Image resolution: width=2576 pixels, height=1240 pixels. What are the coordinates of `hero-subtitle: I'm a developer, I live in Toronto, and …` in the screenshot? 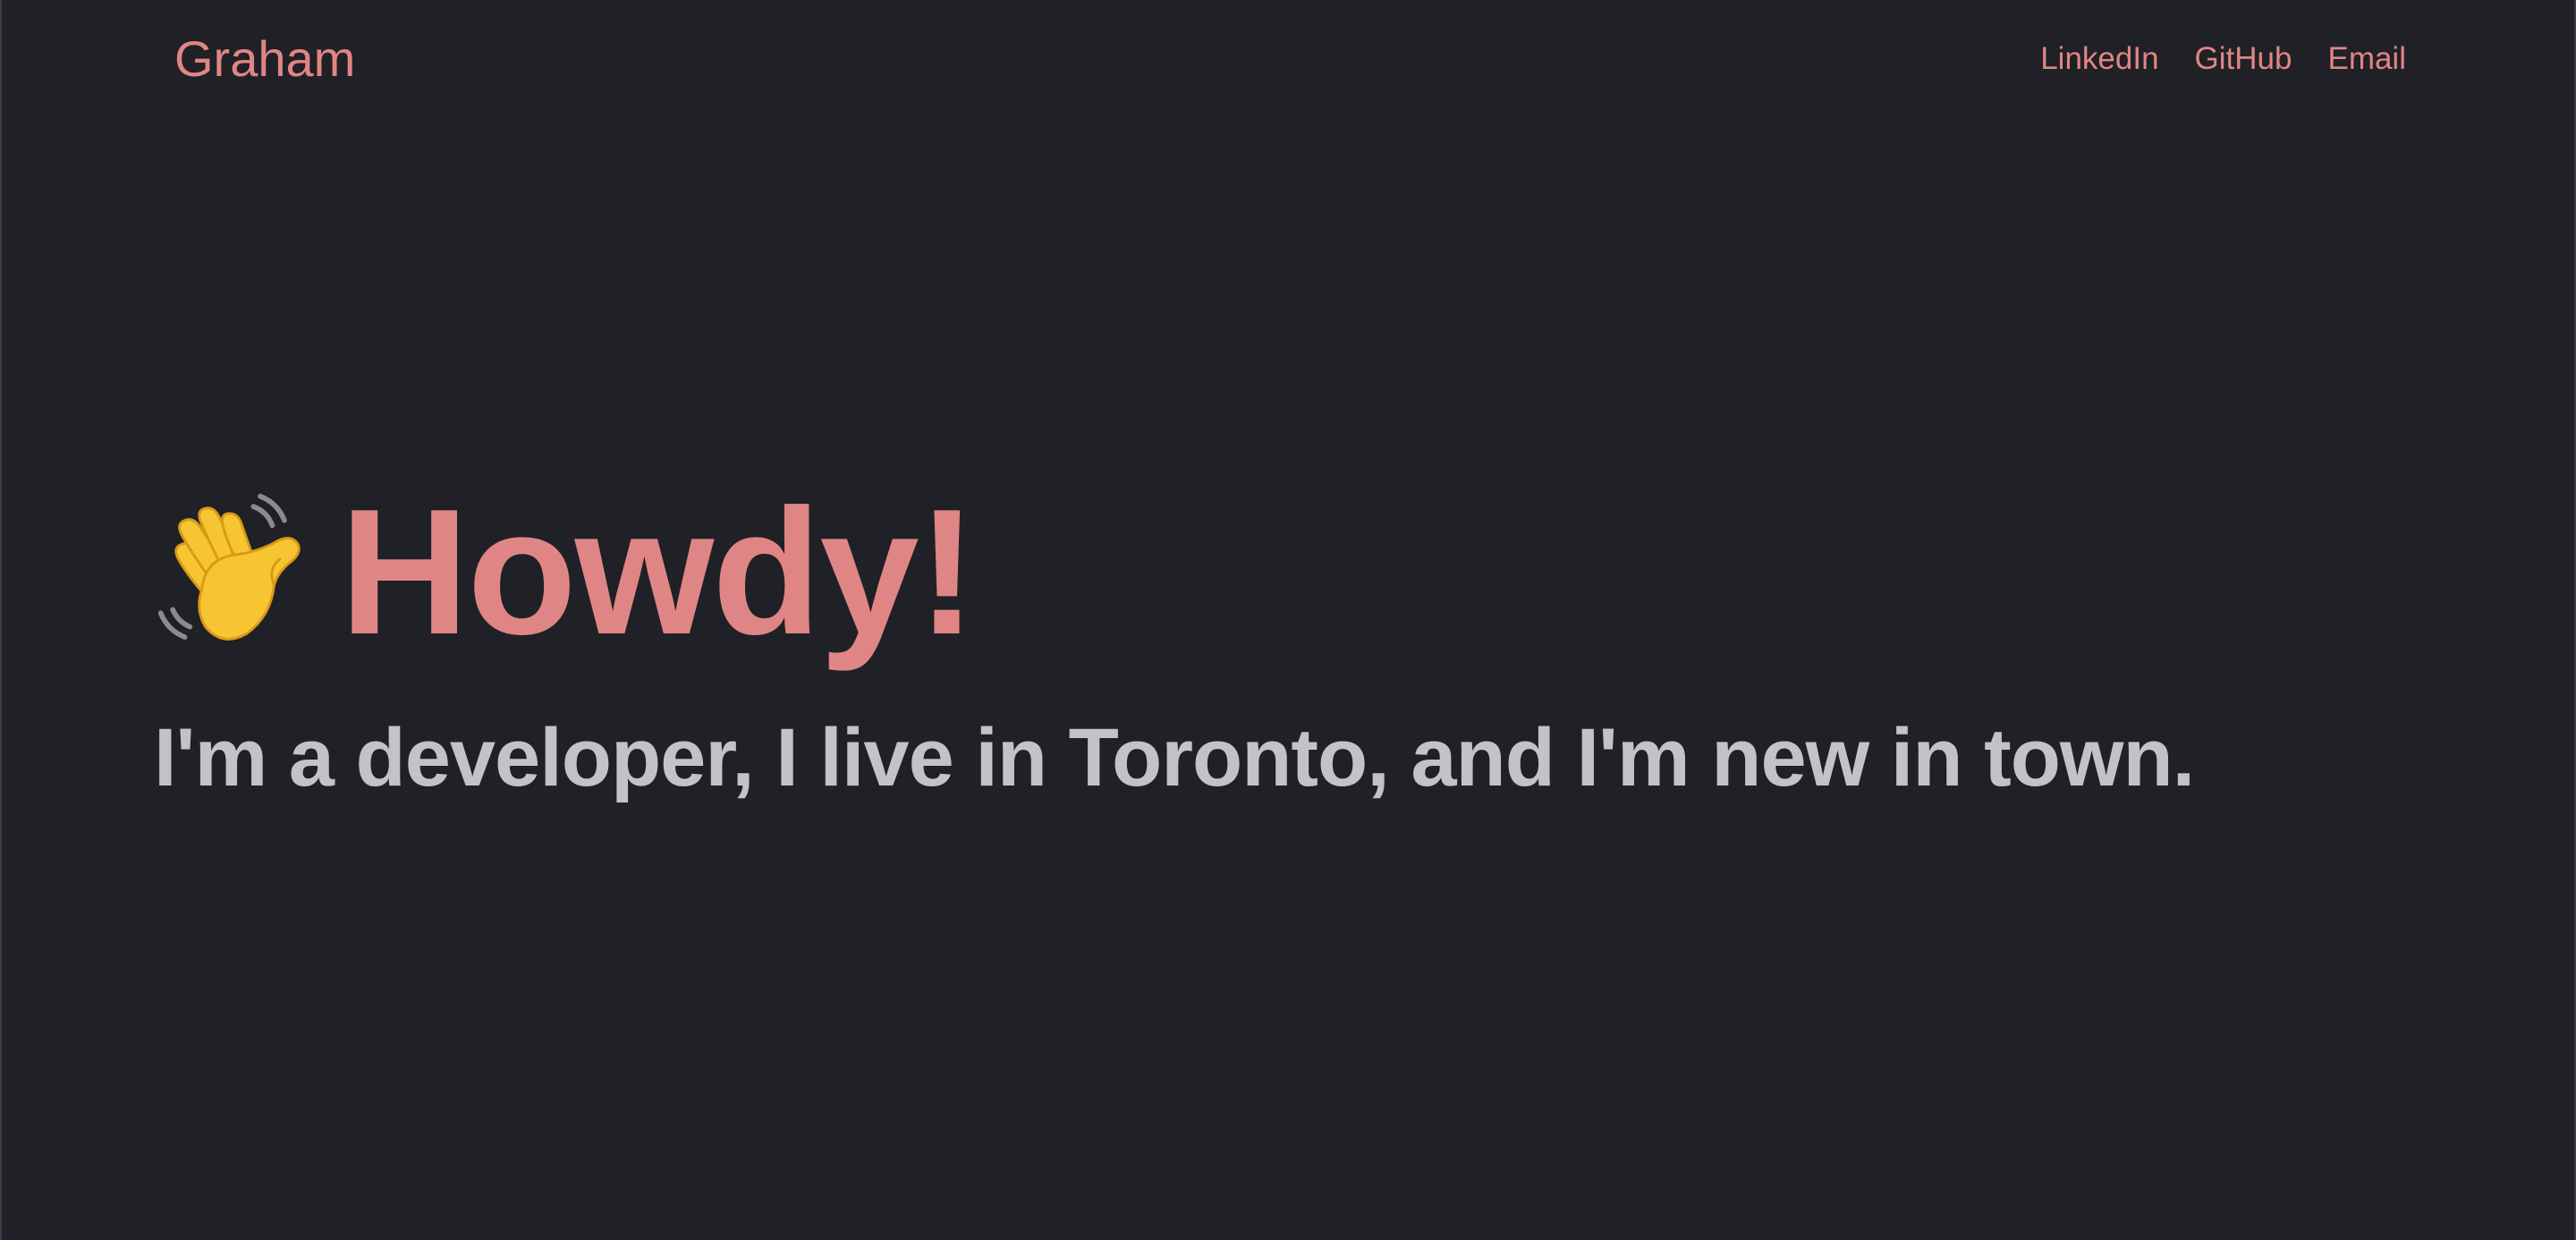 It's located at (1174, 757).